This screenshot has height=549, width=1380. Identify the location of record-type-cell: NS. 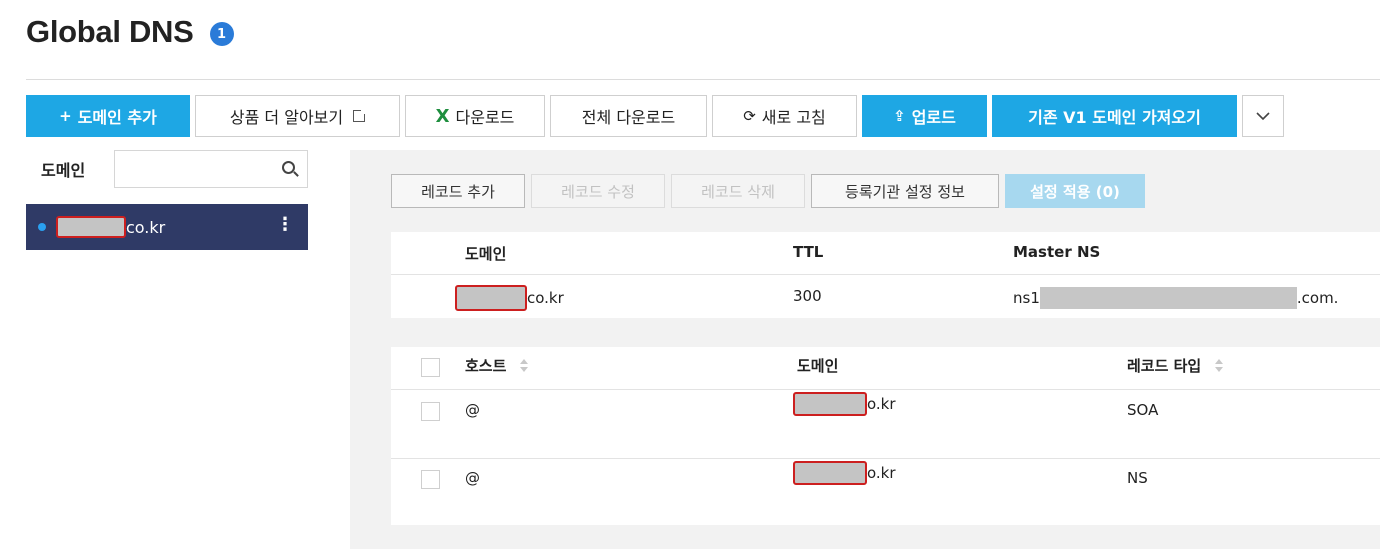
(1137, 478).